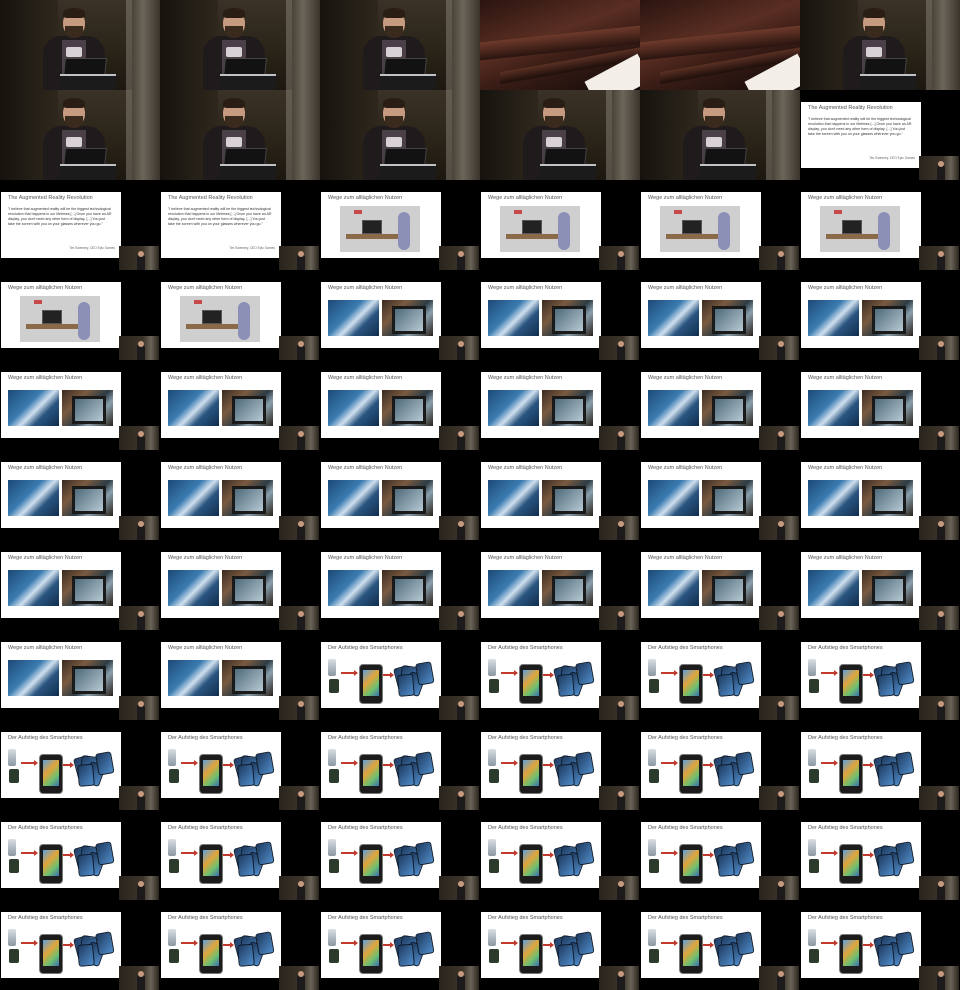 Image resolution: width=960 pixels, height=990 pixels. What do you see at coordinates (234, 52) in the screenshot?
I see `speaker-logo` at bounding box center [234, 52].